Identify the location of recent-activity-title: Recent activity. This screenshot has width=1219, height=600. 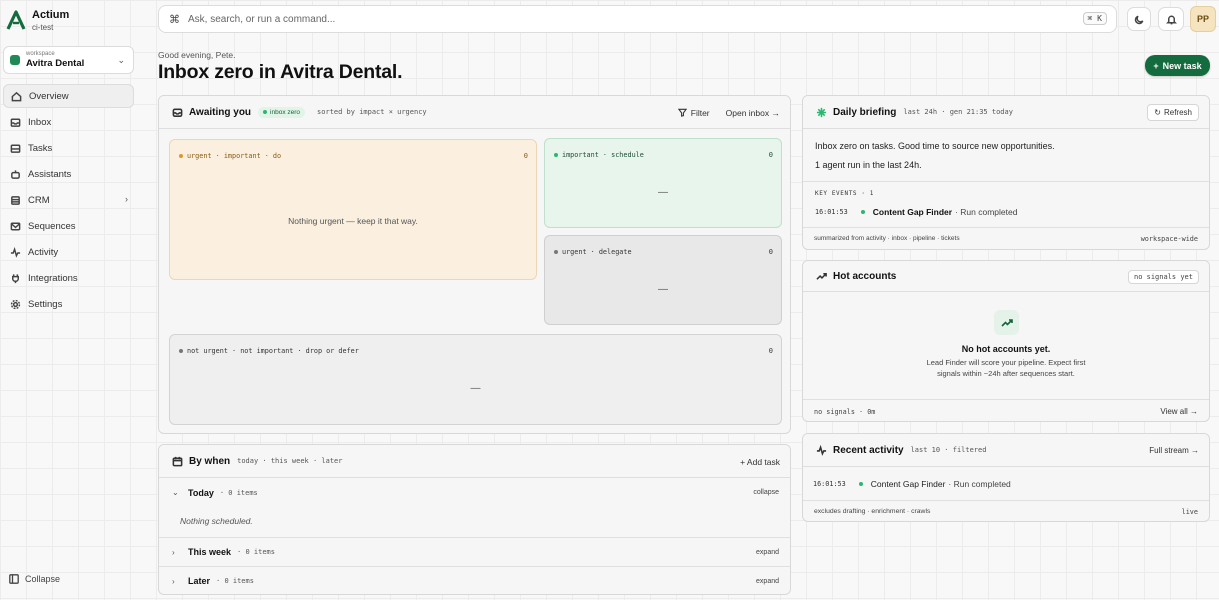
(868, 450).